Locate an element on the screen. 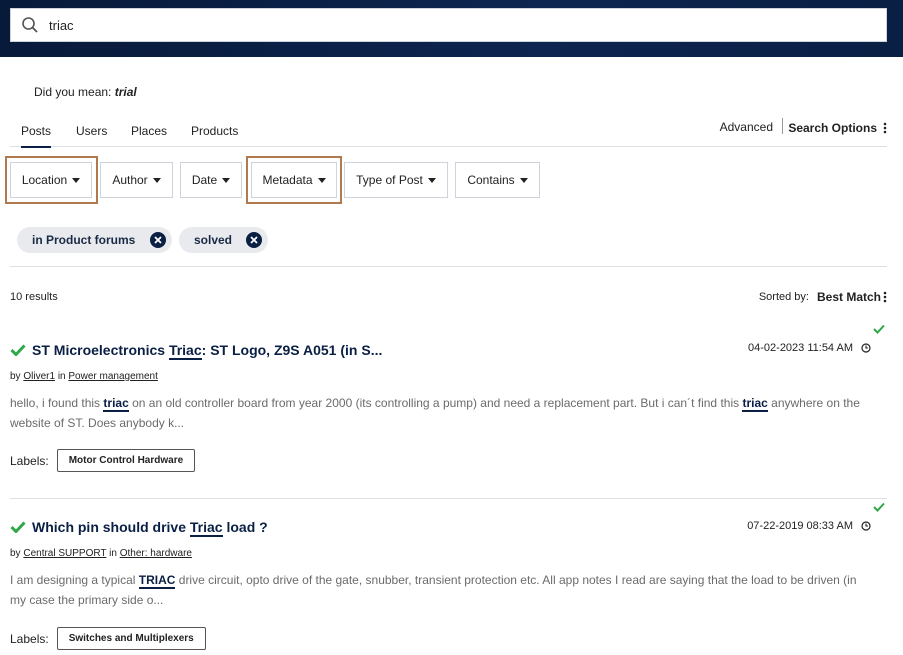 Image resolution: width=903 pixels, height=655 pixels. filter-date: Date is located at coordinates (211, 180).